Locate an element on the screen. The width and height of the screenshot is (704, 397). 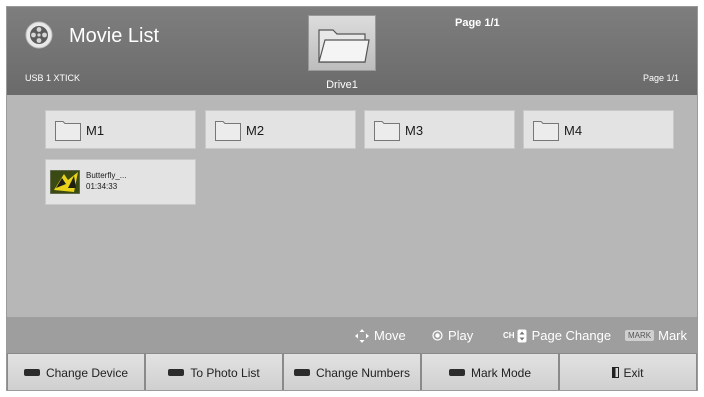
change-numbers-label: Change Numbers is located at coordinates (363, 372).